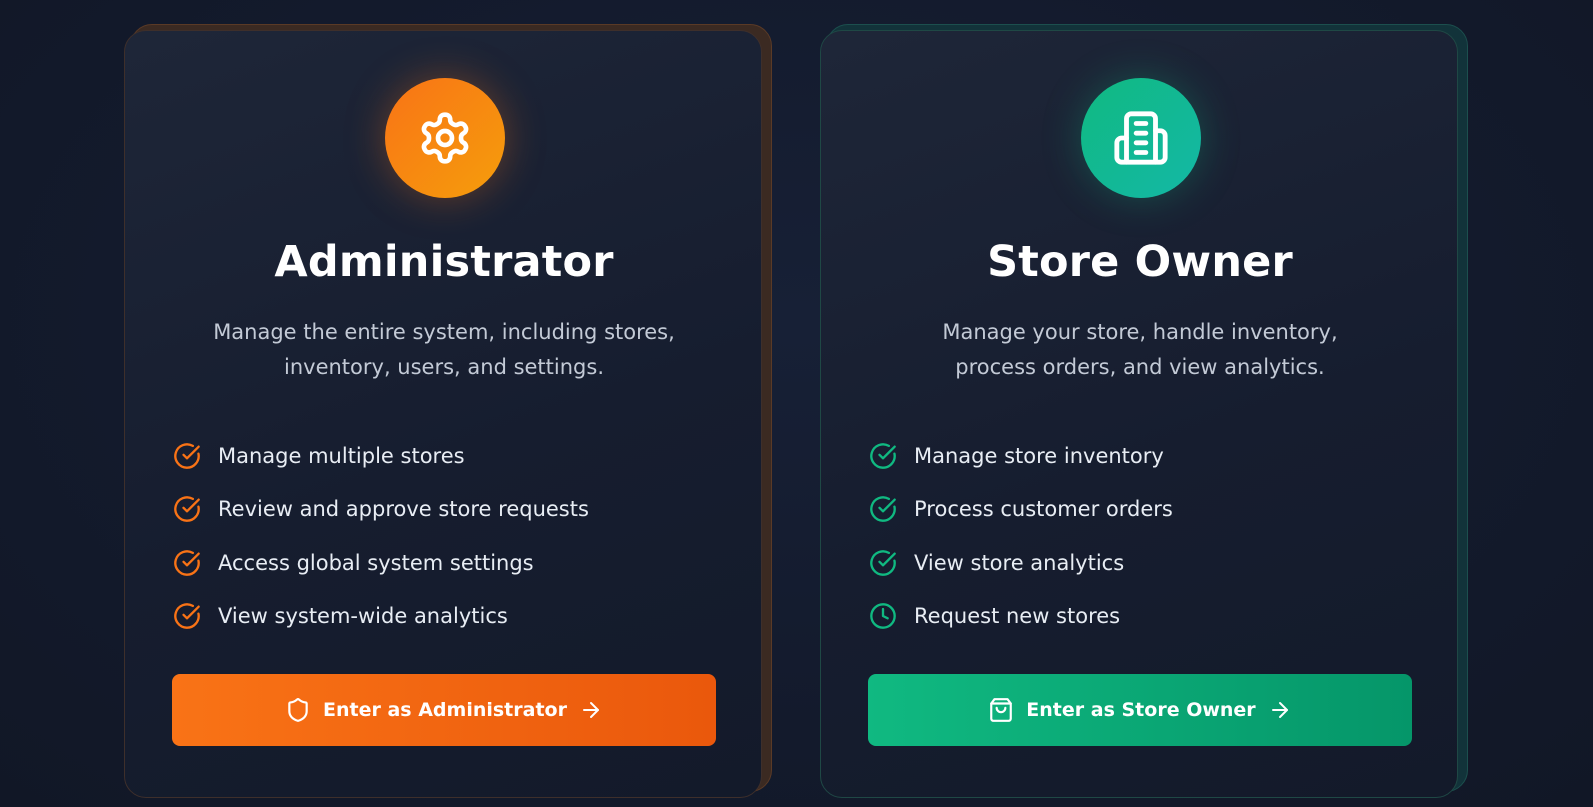 The image size is (1593, 807). I want to click on list-item: View store analytics, so click(1020, 563).